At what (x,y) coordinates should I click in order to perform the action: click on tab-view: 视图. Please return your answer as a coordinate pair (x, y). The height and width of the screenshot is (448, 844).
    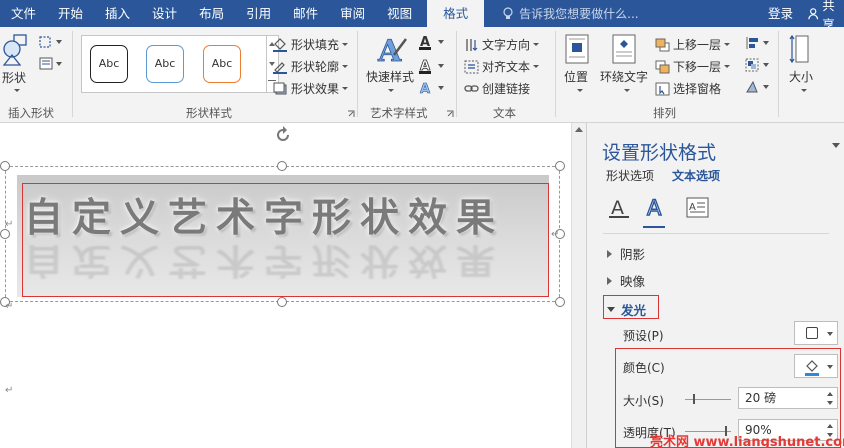
    Looking at the image, I should click on (399, 13).